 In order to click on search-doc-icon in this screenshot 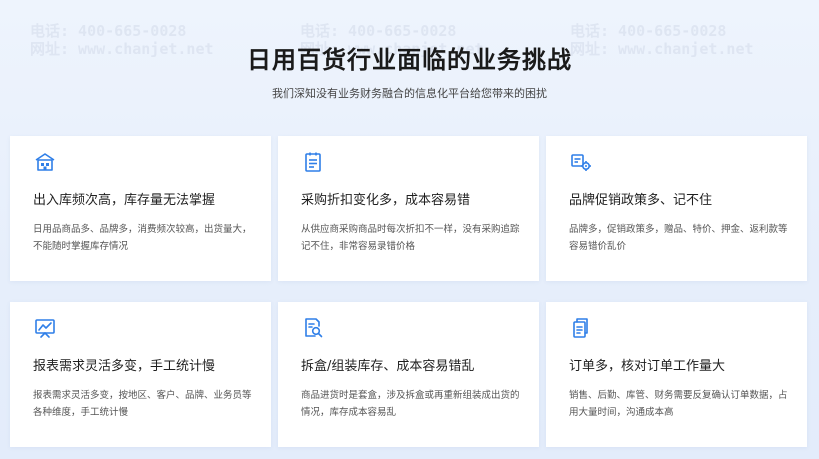, I will do `click(313, 328)`.